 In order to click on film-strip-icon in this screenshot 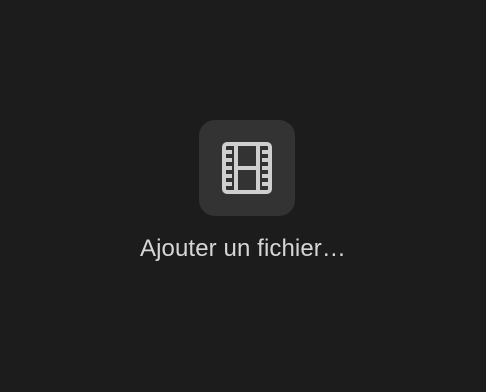, I will do `click(247, 168)`.